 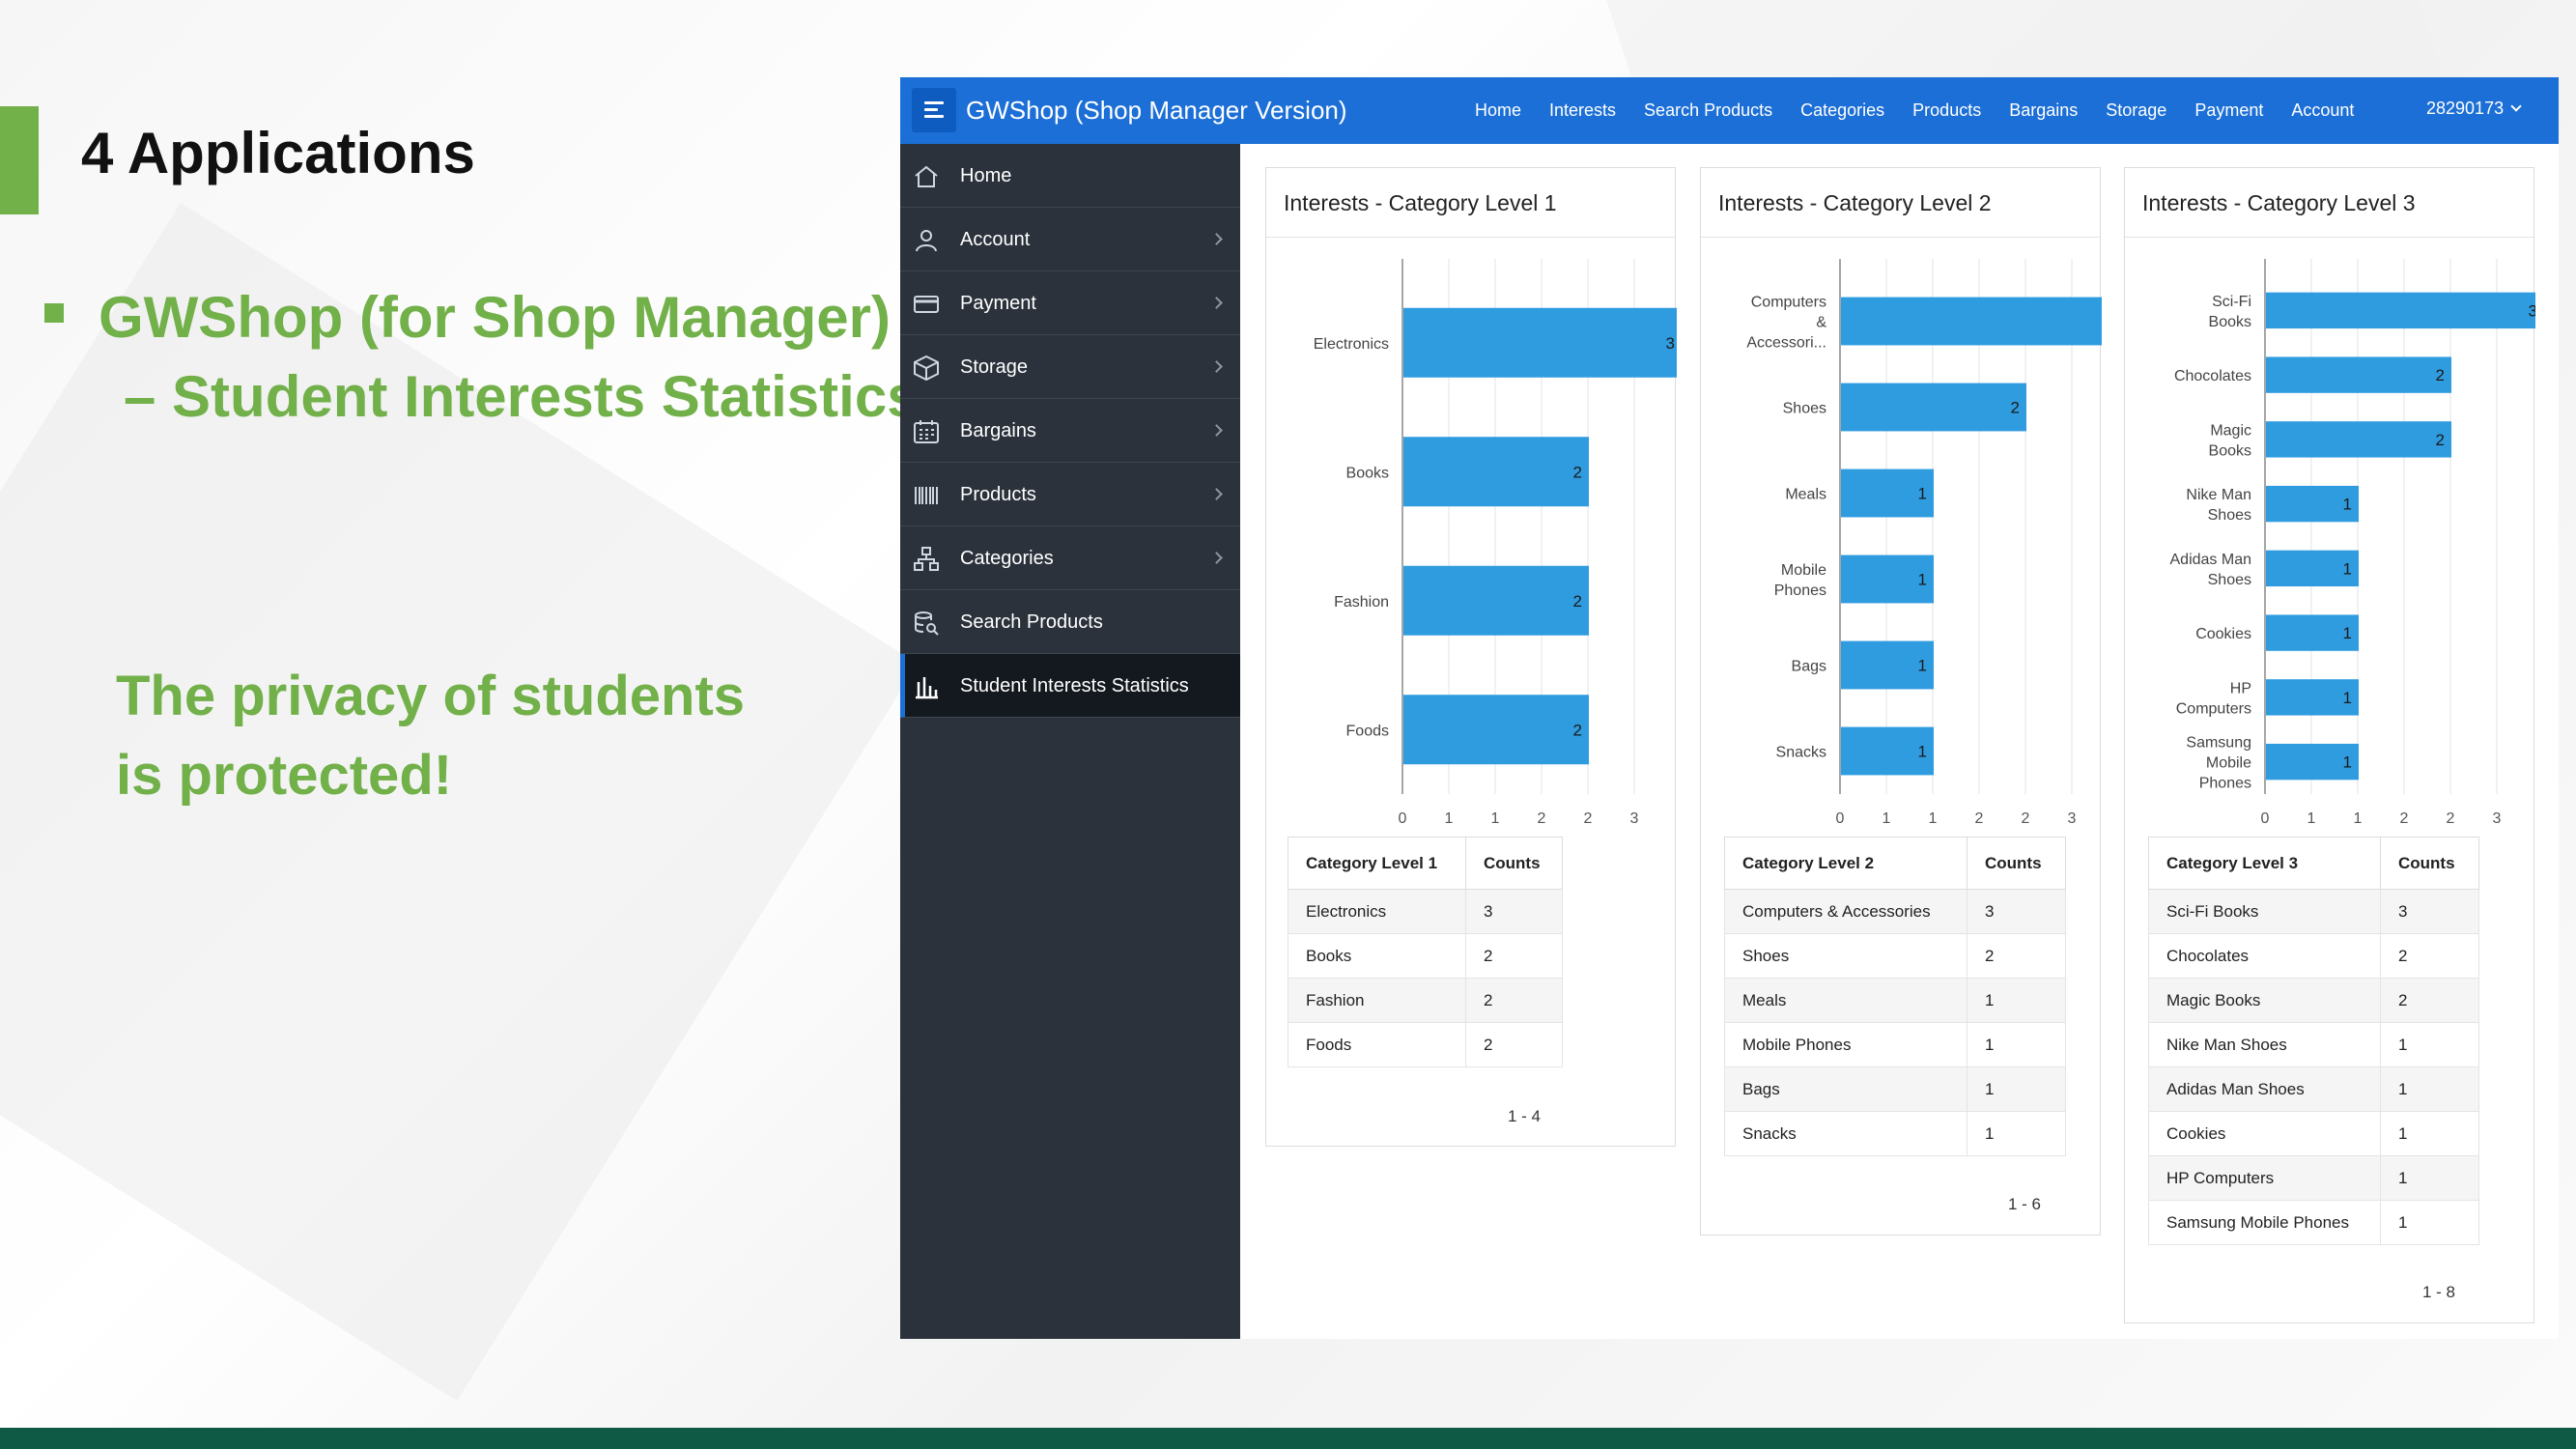 I want to click on bar-chart-icon, so click(x=927, y=688).